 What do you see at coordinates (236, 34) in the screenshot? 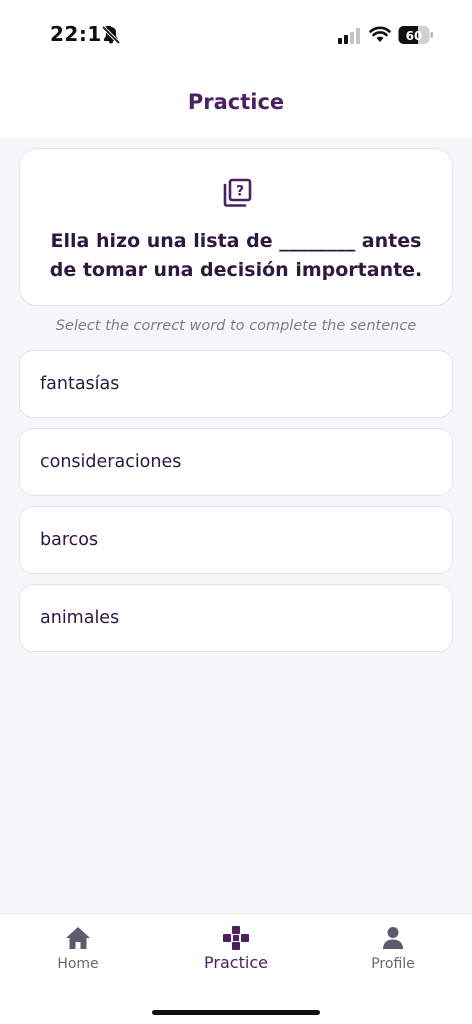
I see `status-bar: 22:11 60` at bounding box center [236, 34].